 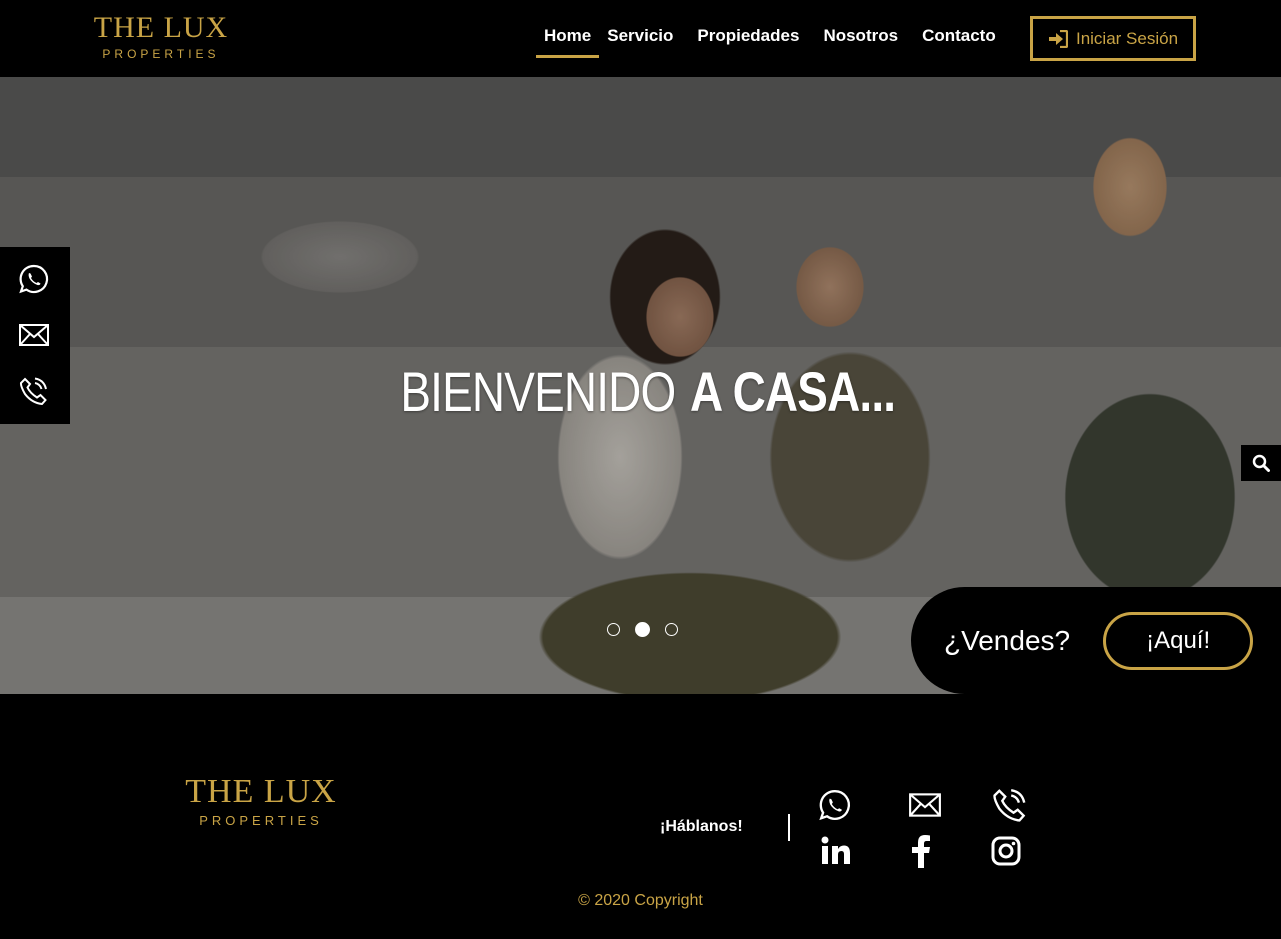 I want to click on side-contact-bar, so click(x=35, y=335).